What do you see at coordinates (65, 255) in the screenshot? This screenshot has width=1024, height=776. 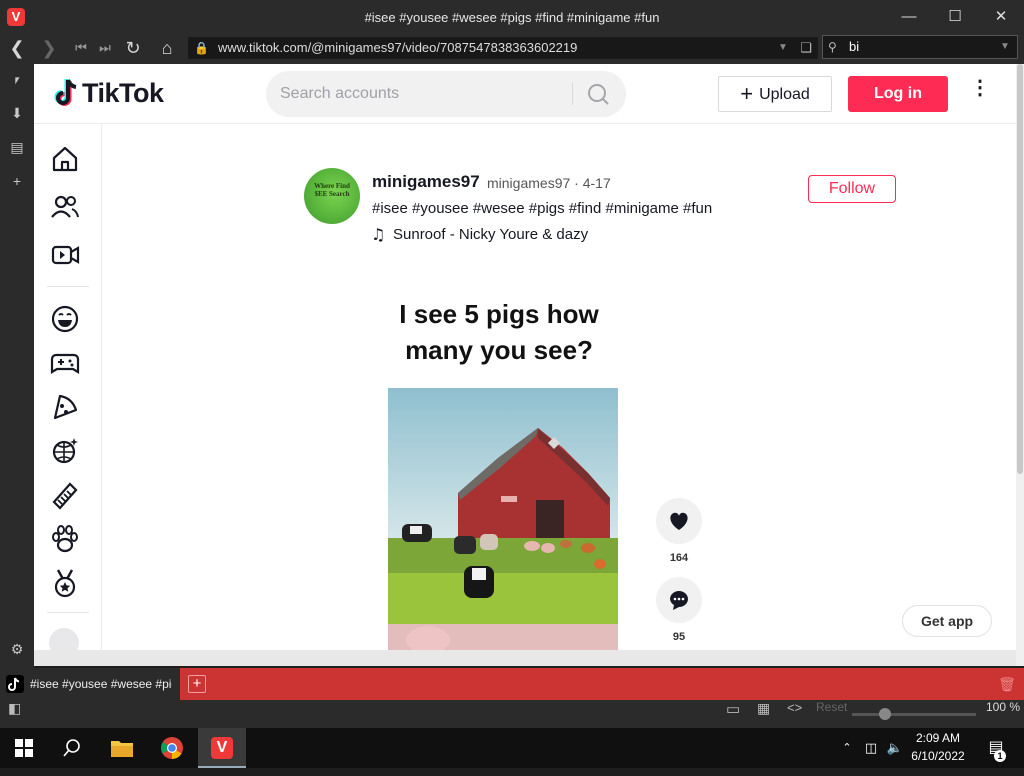 I see `live-icon` at bounding box center [65, 255].